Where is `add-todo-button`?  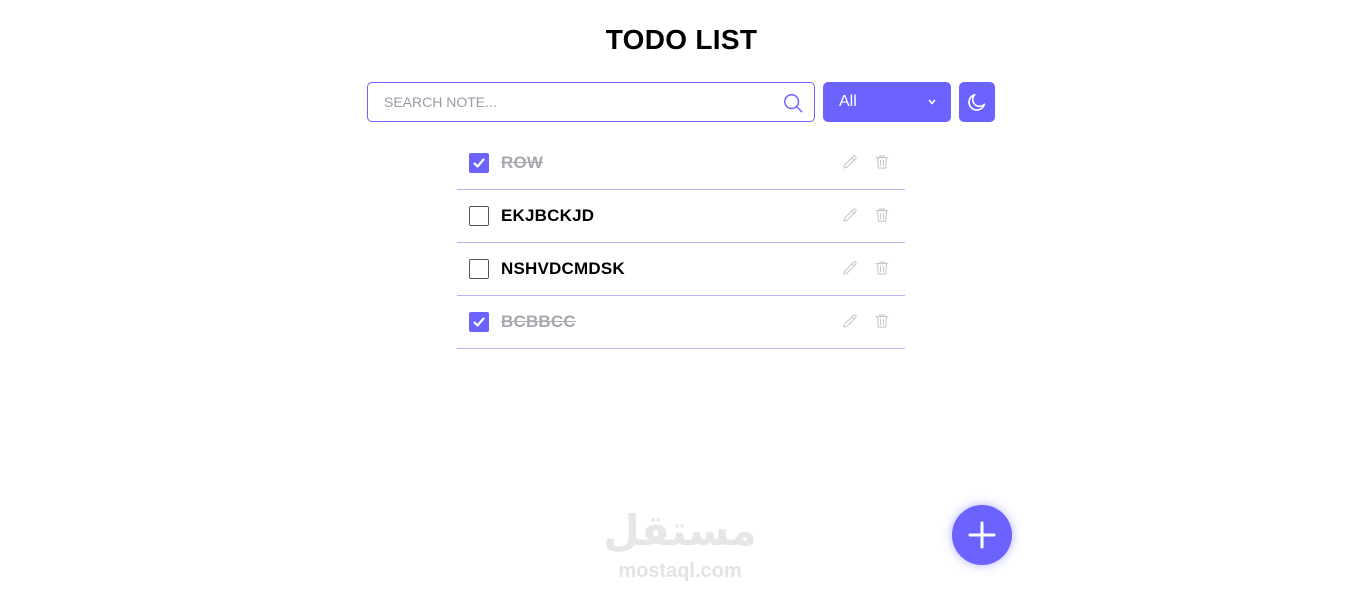
add-todo-button is located at coordinates (982, 535).